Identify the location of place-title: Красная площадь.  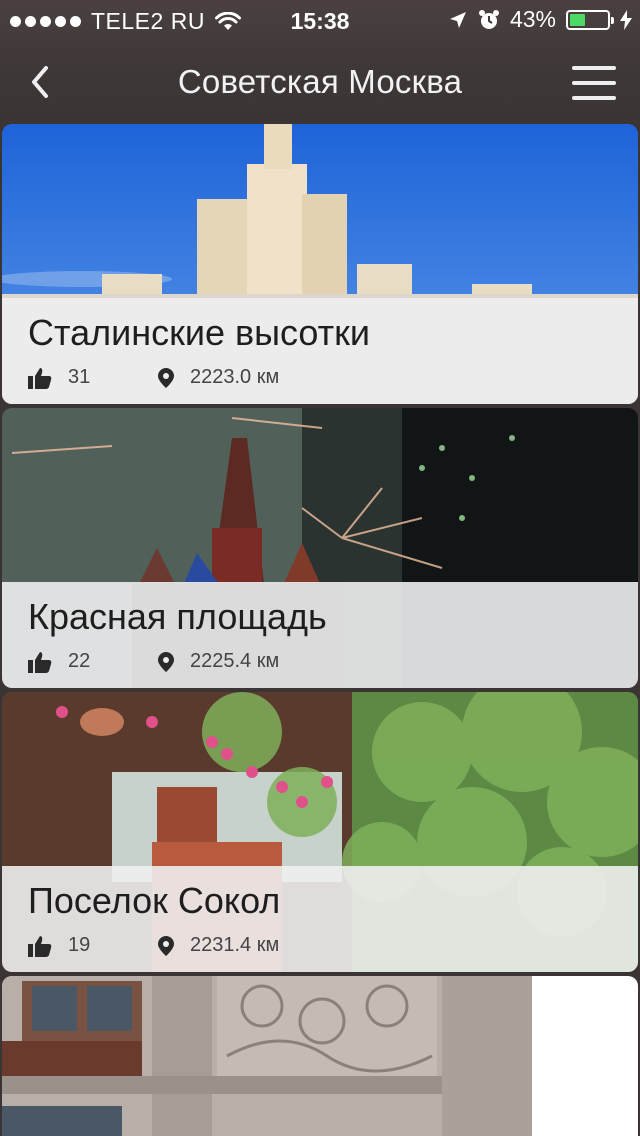
(177, 616).